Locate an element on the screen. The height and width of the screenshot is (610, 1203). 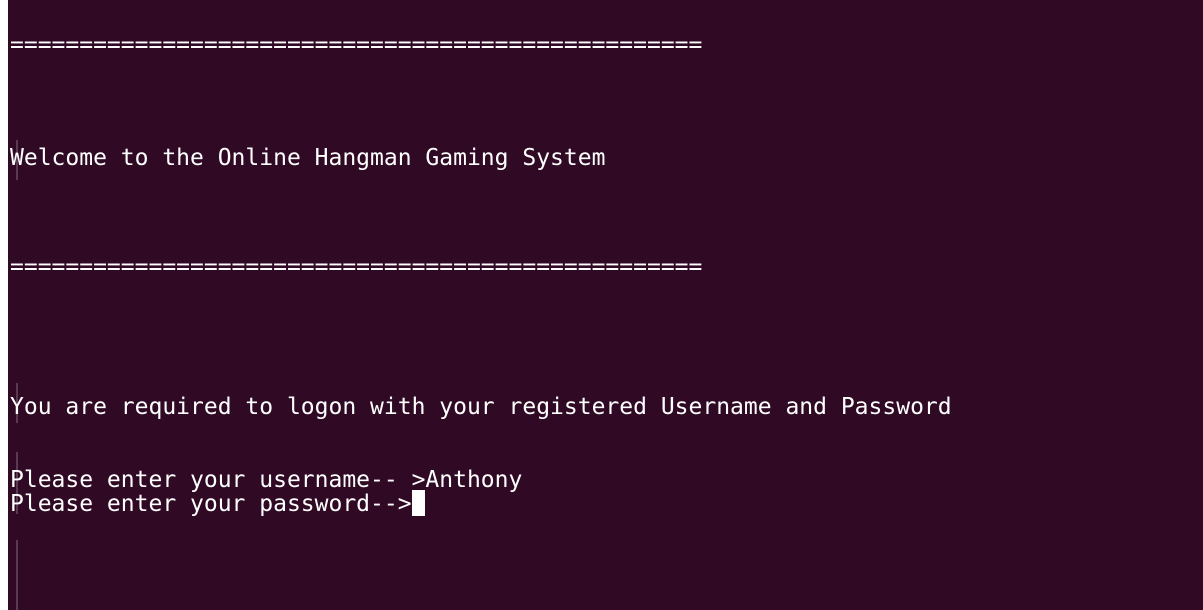
username-input: Anthony is located at coordinates (473, 480).